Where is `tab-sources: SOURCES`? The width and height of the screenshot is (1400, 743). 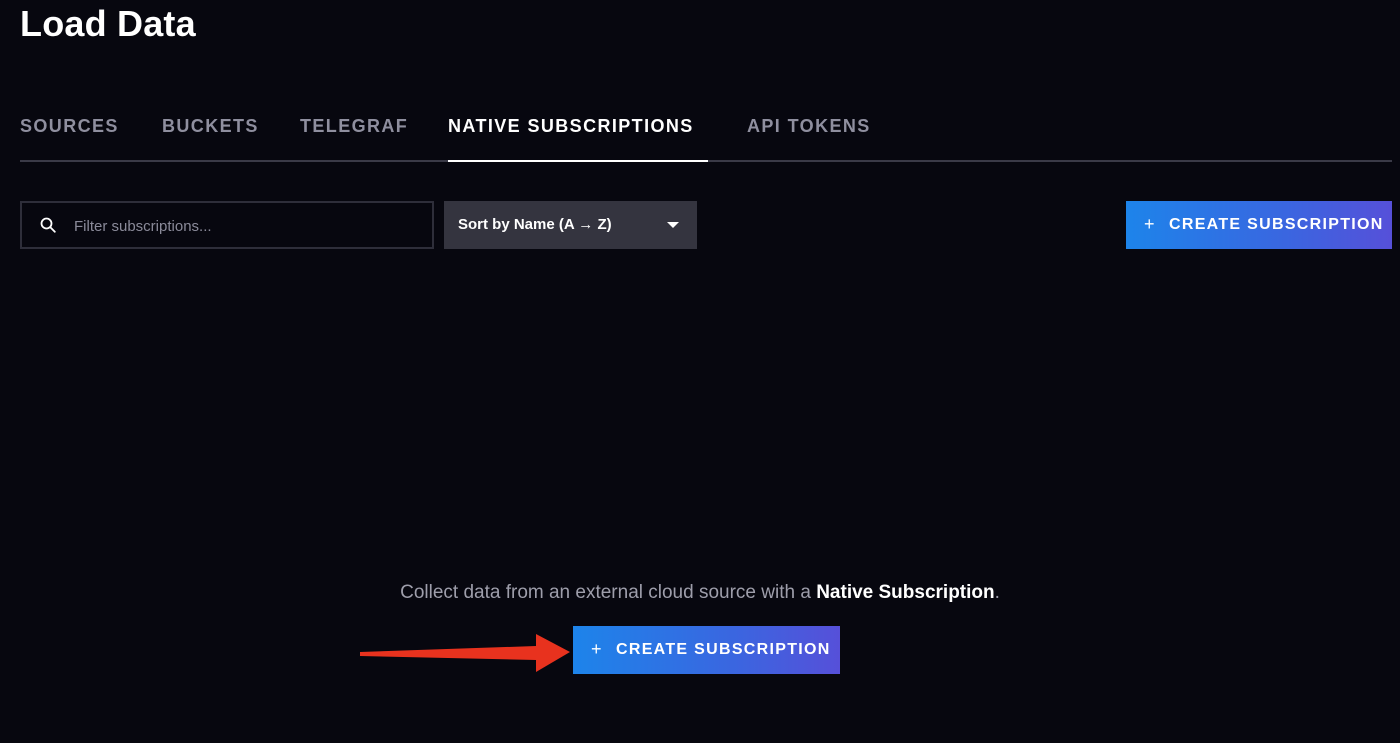
tab-sources: SOURCES is located at coordinates (69, 138).